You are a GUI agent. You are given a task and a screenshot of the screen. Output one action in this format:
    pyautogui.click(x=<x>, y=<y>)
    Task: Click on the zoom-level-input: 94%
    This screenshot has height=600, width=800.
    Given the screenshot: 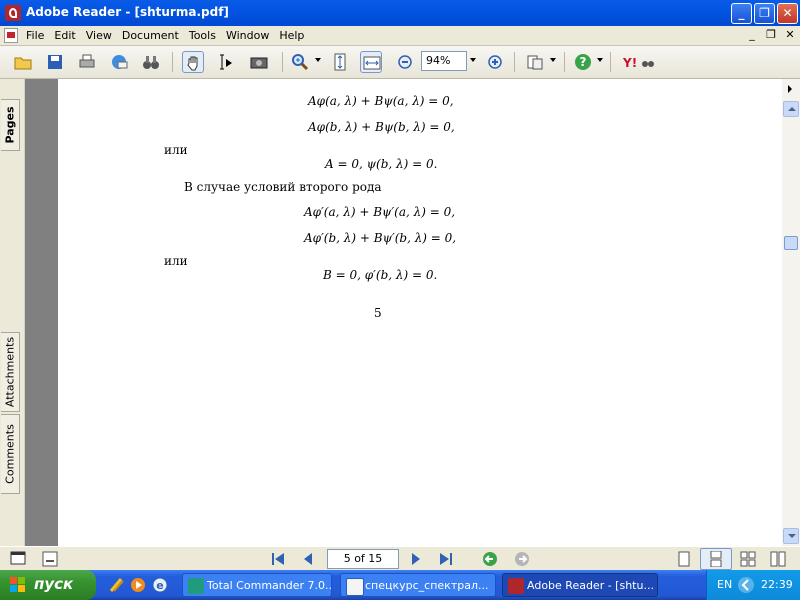 What is the action you would take?
    pyautogui.click(x=444, y=61)
    